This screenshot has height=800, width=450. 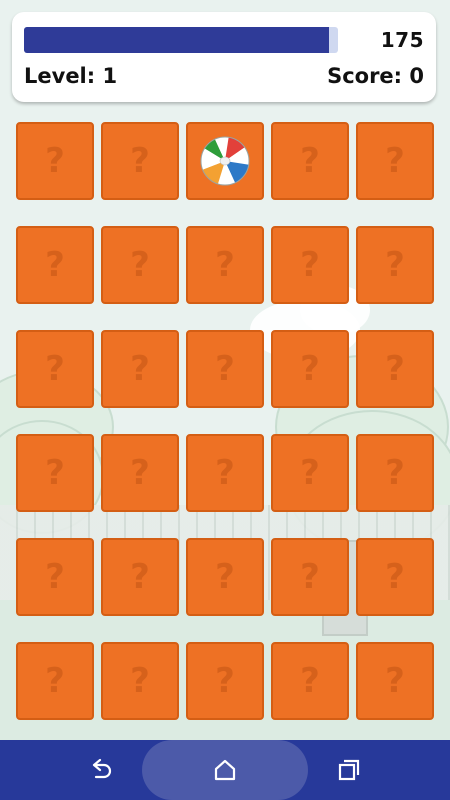 I want to click on home-button, so click(x=225, y=770).